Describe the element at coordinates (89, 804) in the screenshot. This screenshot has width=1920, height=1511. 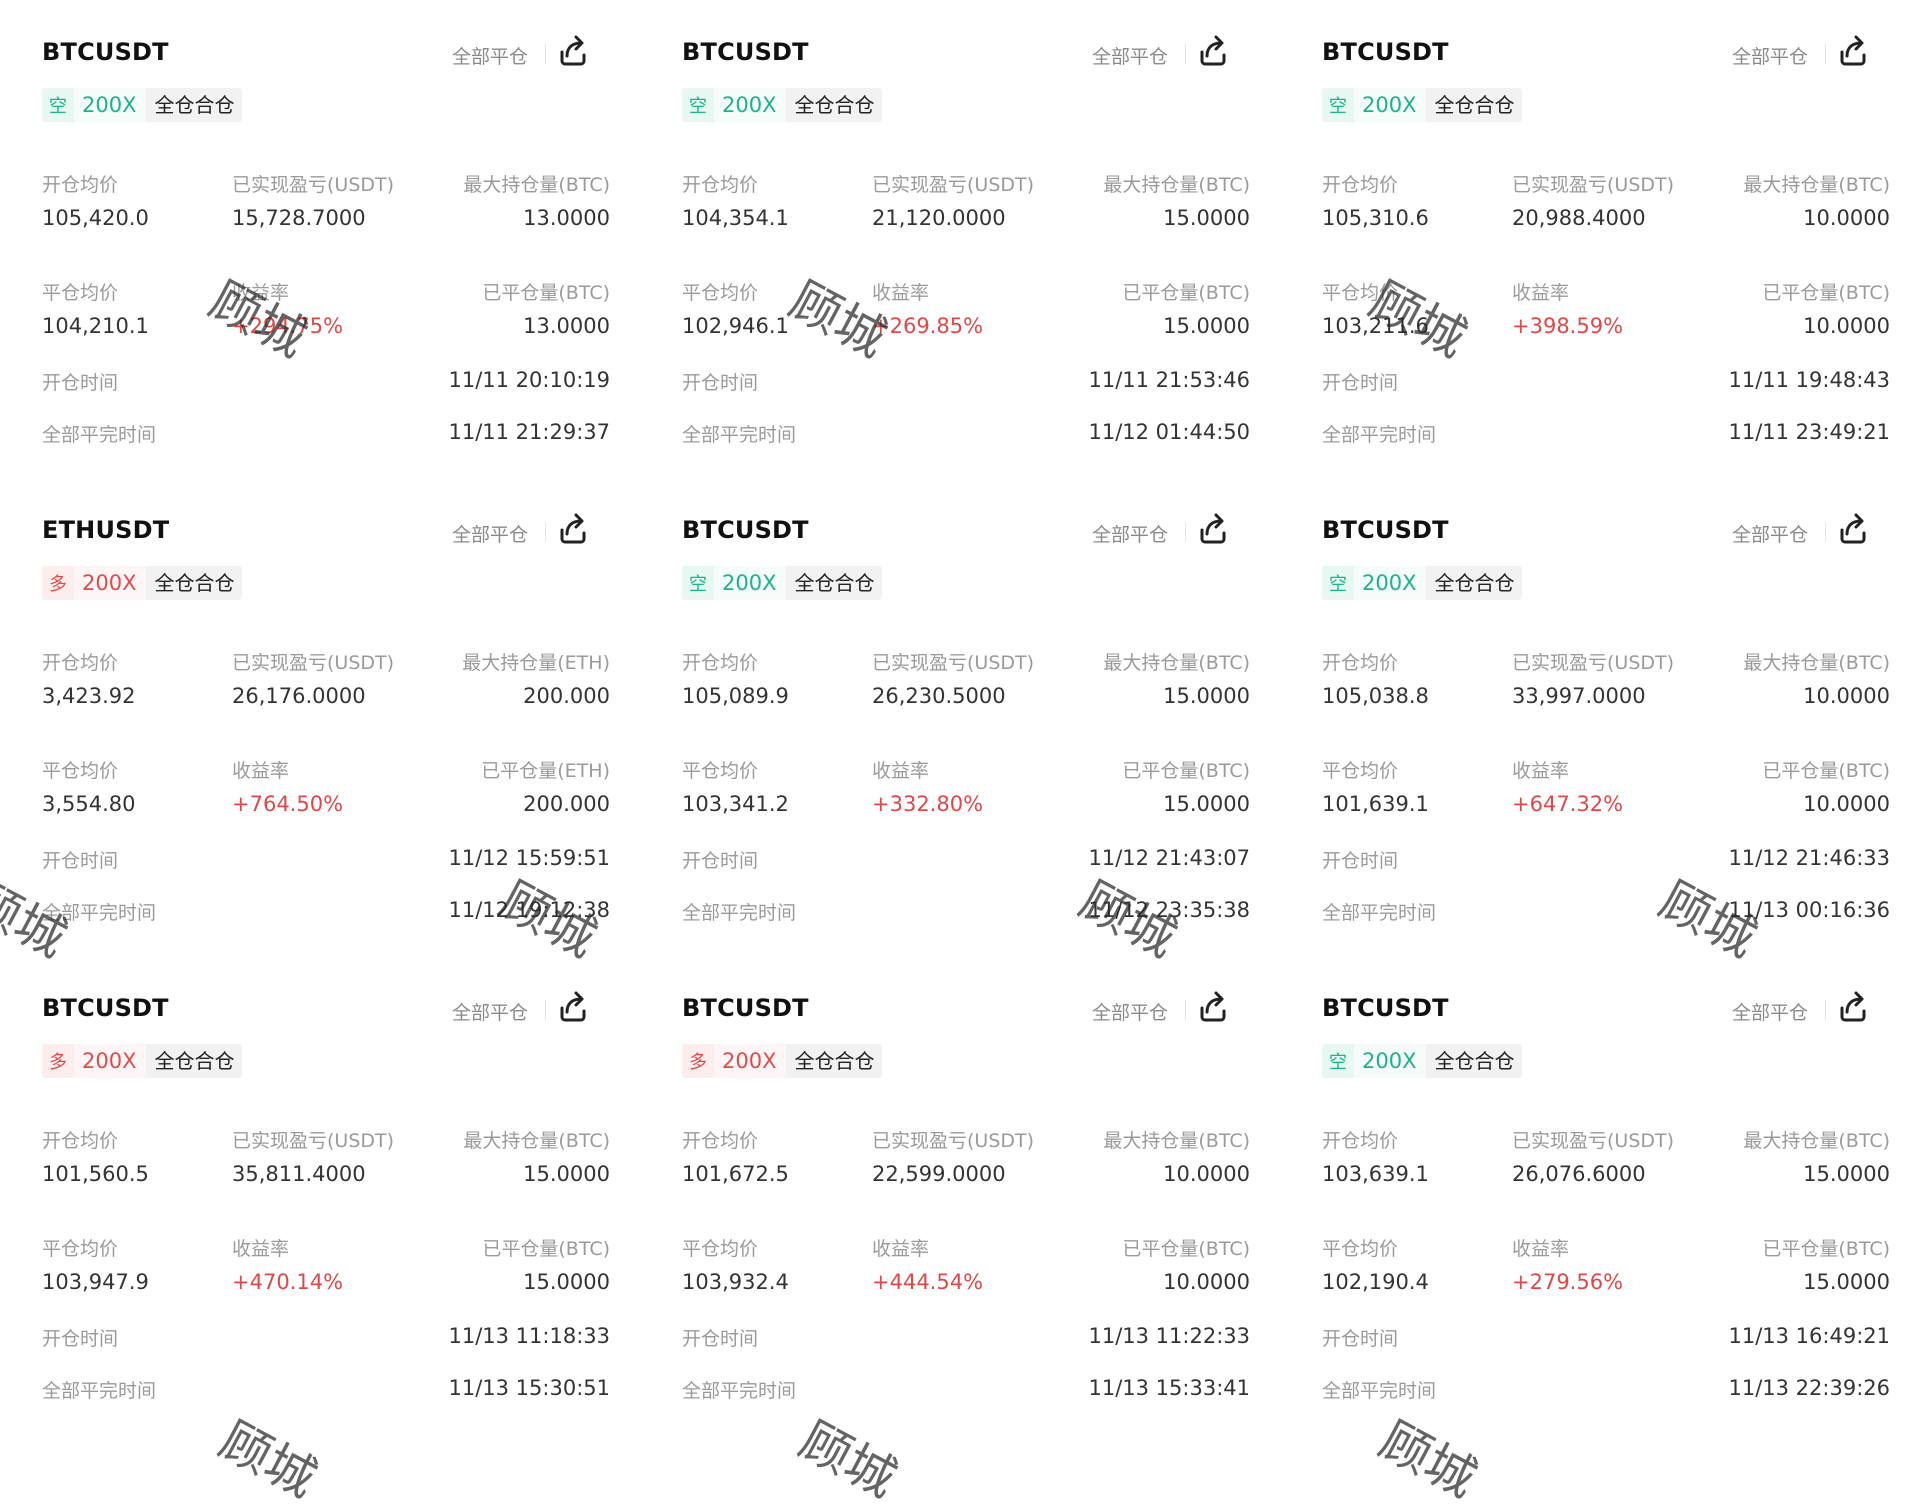
I see `close-avg-value: 3,554.80` at that location.